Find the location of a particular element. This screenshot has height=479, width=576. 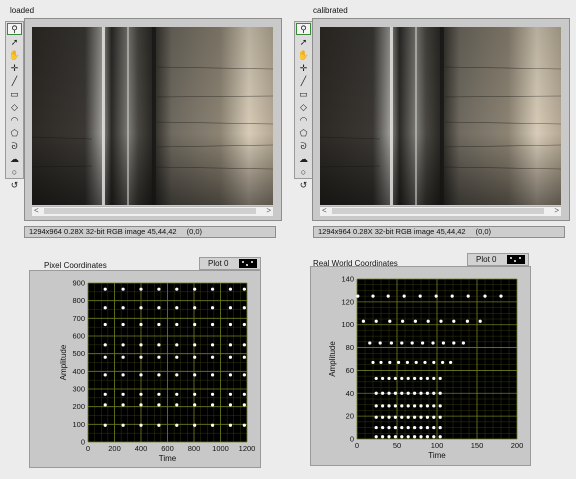

y-tick-label: 400 is located at coordinates (78, 371).